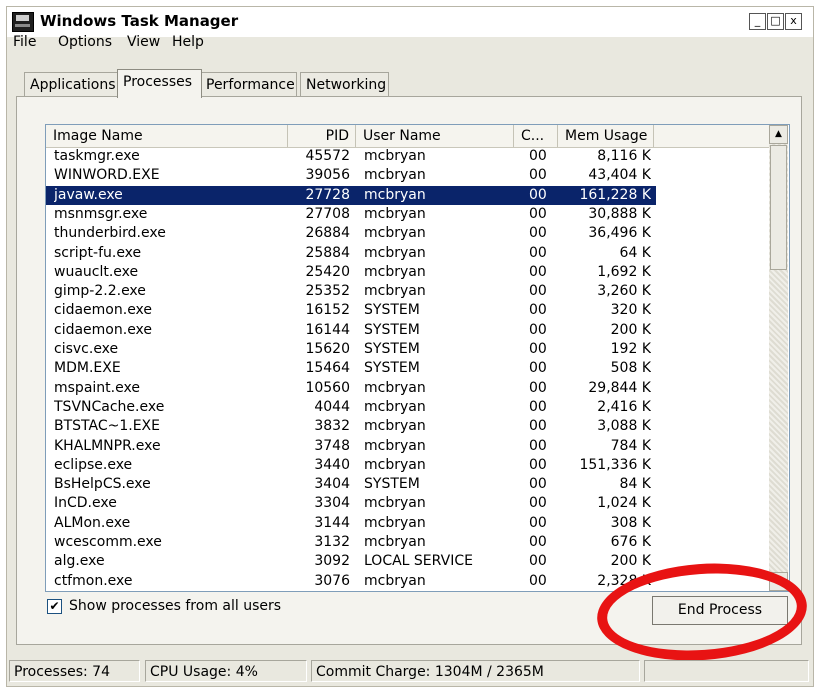 The image size is (815, 687). Describe the element at coordinates (351, 368) in the screenshot. I see `table-row: MDM.EXE 15464 SYSTEM 00 508 K` at that location.